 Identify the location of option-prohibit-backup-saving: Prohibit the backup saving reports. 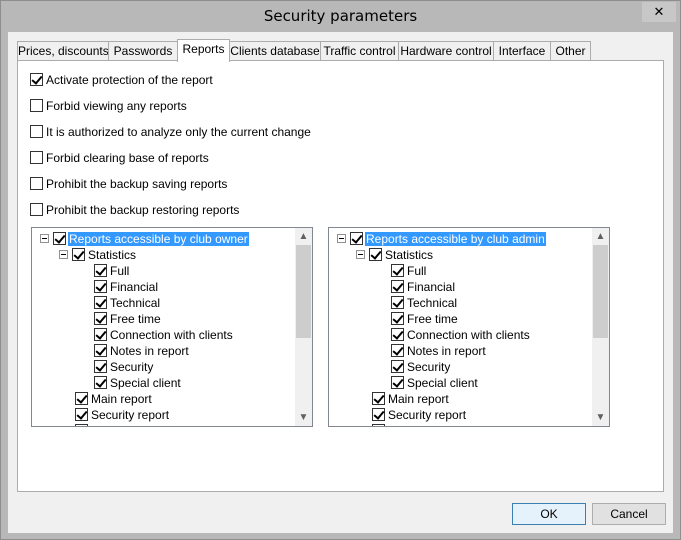
(128, 184).